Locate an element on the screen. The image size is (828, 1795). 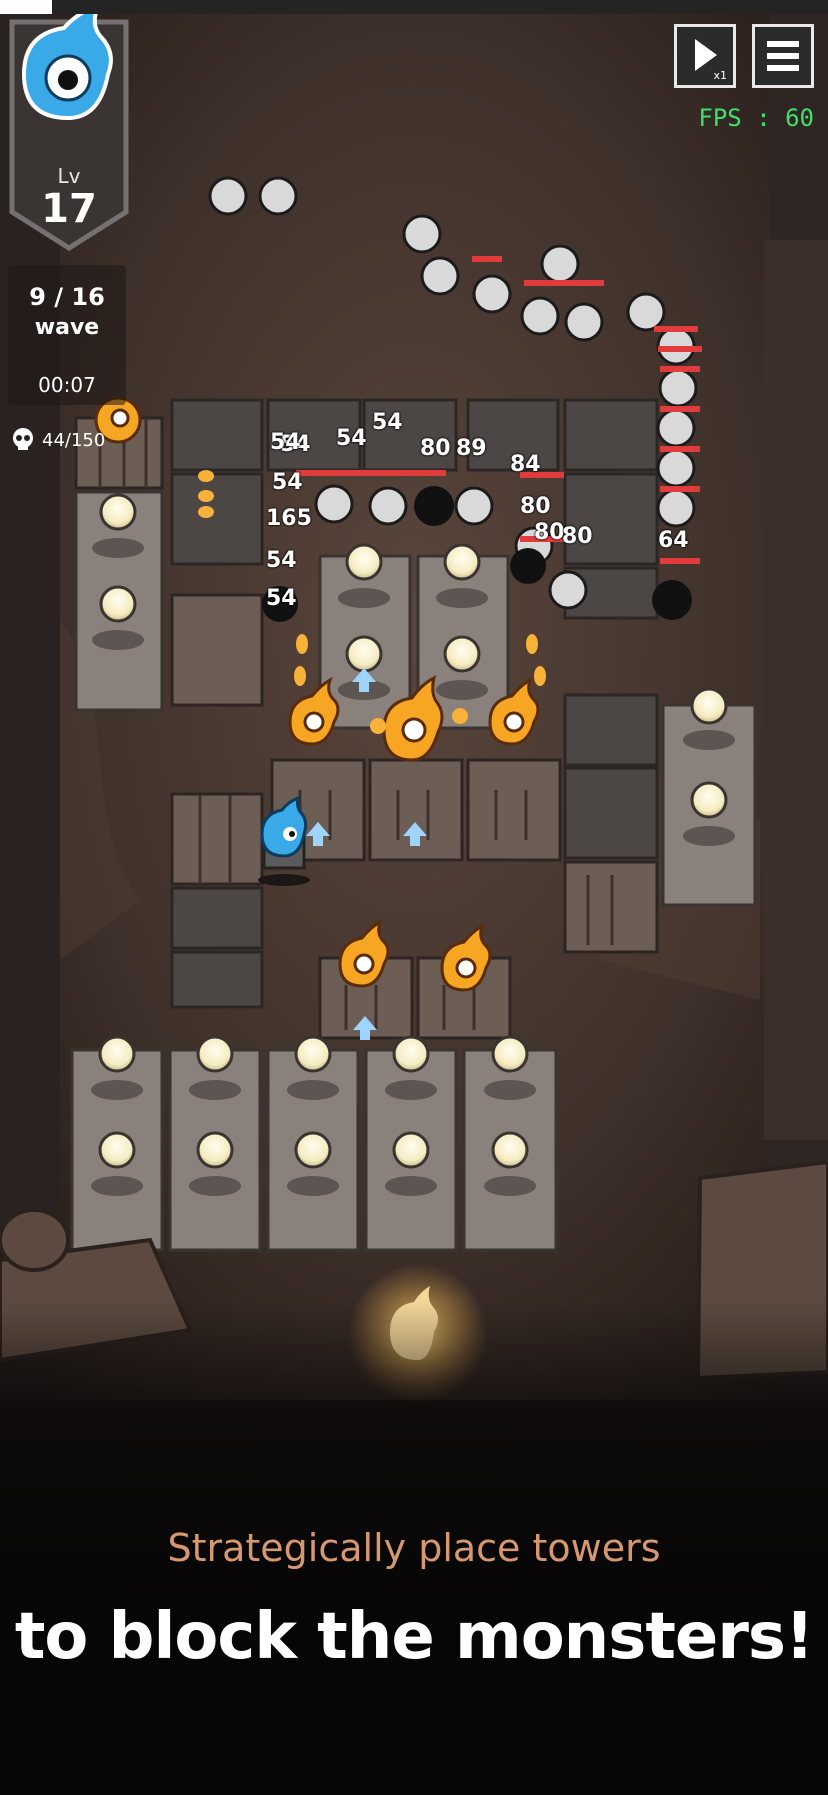
speed-button: x1 is located at coordinates (705, 56).